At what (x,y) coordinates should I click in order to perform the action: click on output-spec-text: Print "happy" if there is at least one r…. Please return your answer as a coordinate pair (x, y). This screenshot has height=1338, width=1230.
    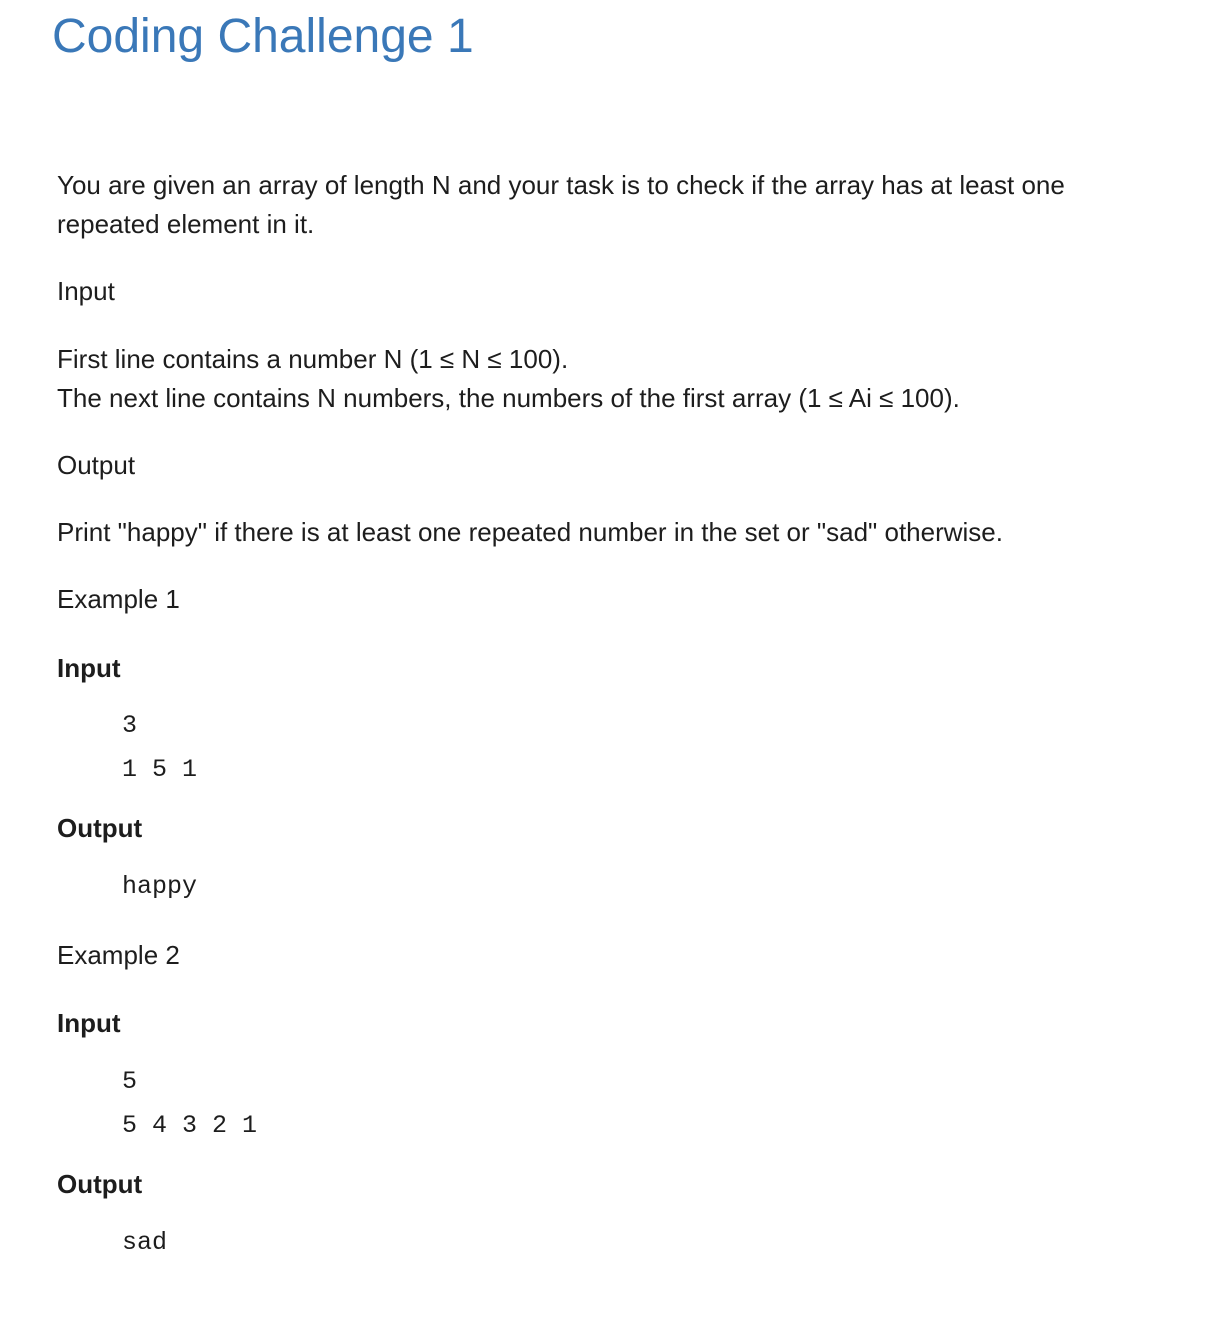
    Looking at the image, I should click on (530, 532).